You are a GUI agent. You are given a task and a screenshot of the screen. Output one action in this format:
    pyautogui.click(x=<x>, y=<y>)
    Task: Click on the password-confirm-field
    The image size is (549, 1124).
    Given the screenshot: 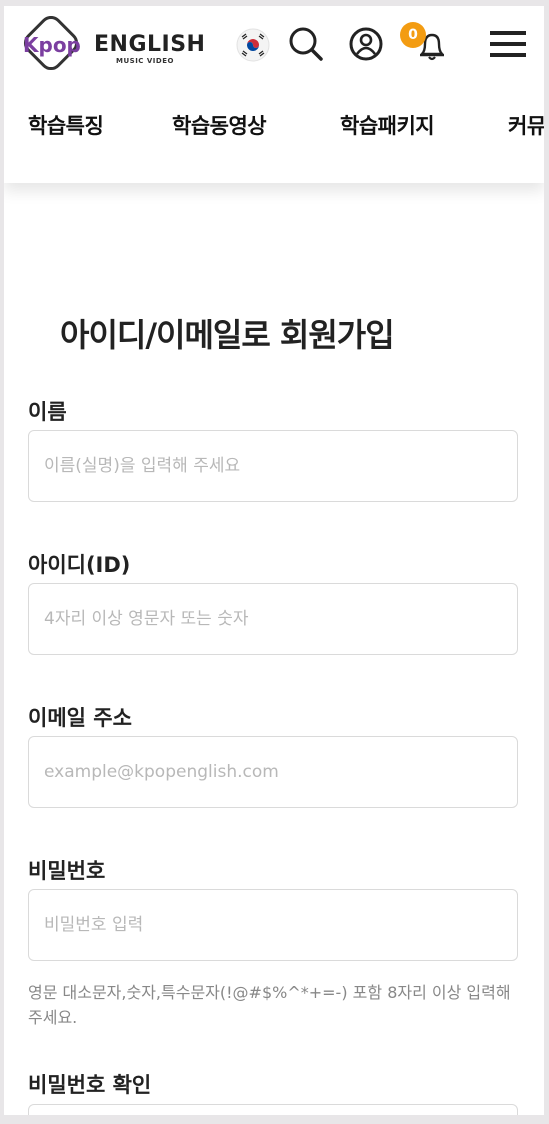 What is the action you would take?
    pyautogui.click(x=273, y=1109)
    